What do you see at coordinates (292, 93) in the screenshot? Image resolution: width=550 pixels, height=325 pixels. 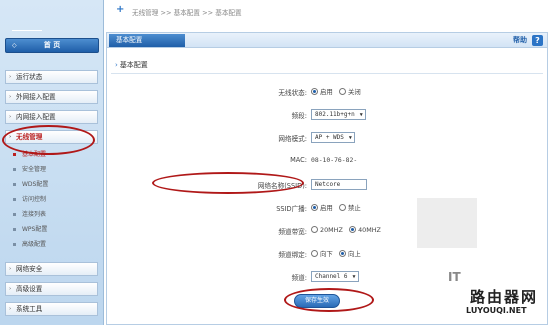 I see `wireless-status-label: 无线状态:` at bounding box center [292, 93].